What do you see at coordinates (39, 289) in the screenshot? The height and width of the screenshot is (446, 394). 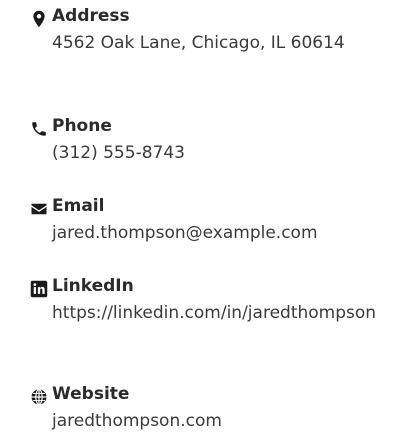 I see `linkedin-icon` at bounding box center [39, 289].